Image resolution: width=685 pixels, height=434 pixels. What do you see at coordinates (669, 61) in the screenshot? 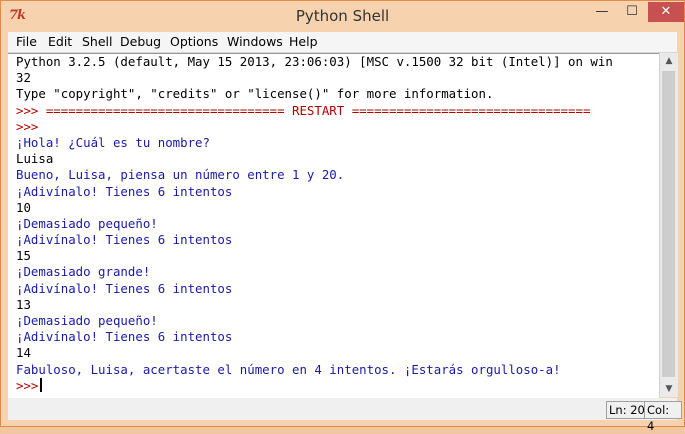
I see `scroll-up-arrow-icon: ▲` at bounding box center [669, 61].